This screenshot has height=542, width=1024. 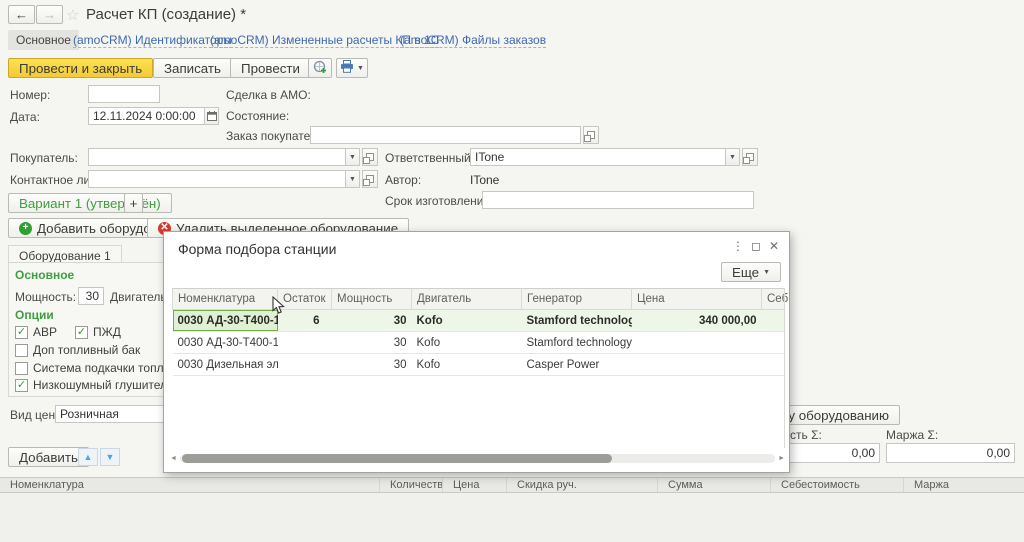 I want to click on contact-person-input, so click(x=217, y=179).